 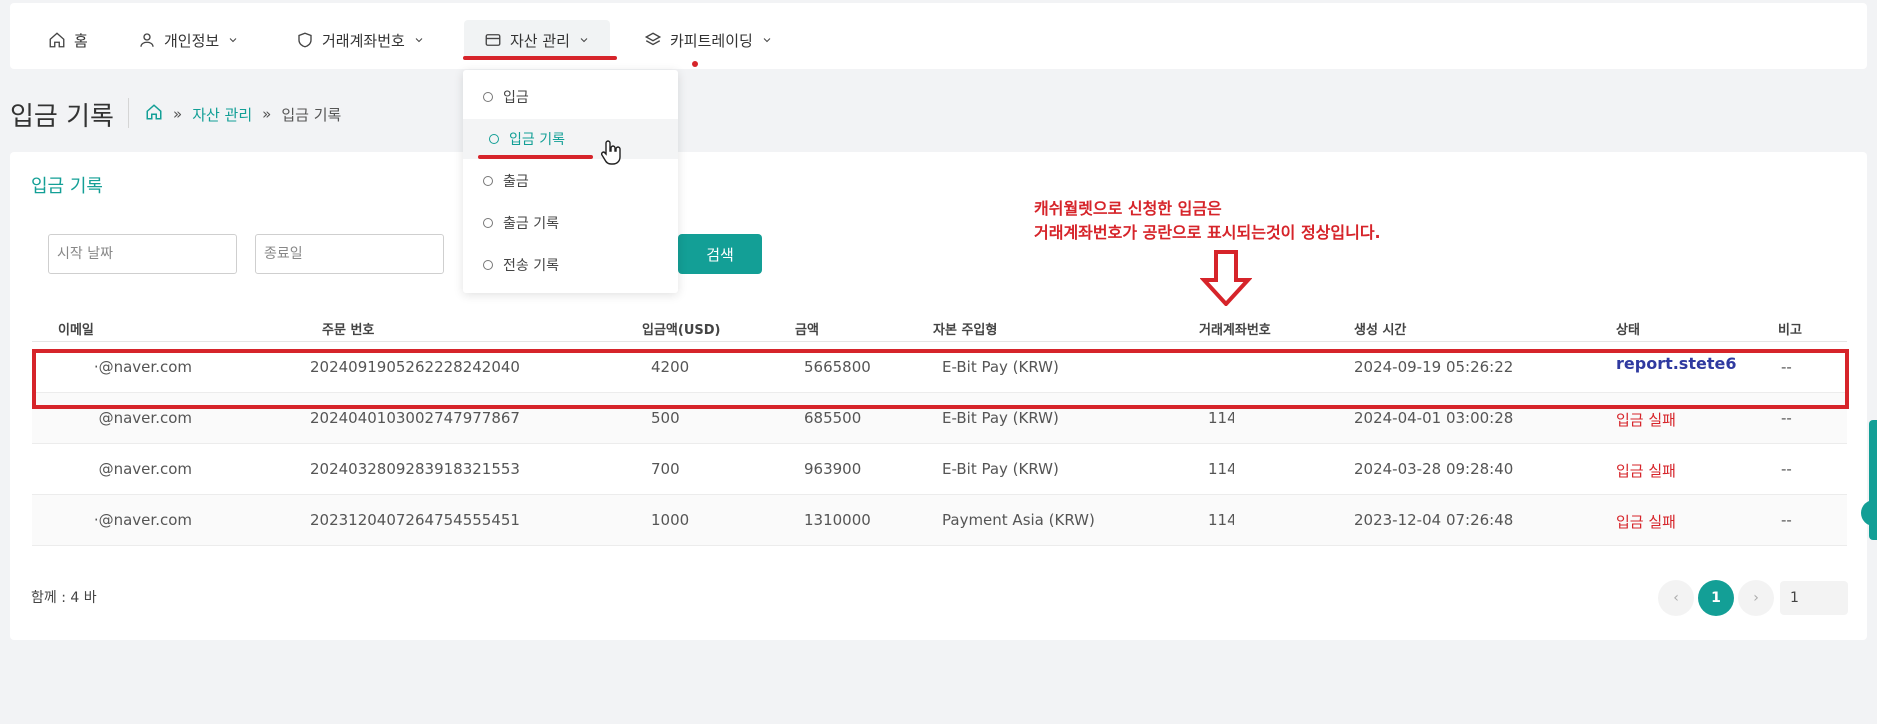 I want to click on cell-usd: 500, so click(x=665, y=418).